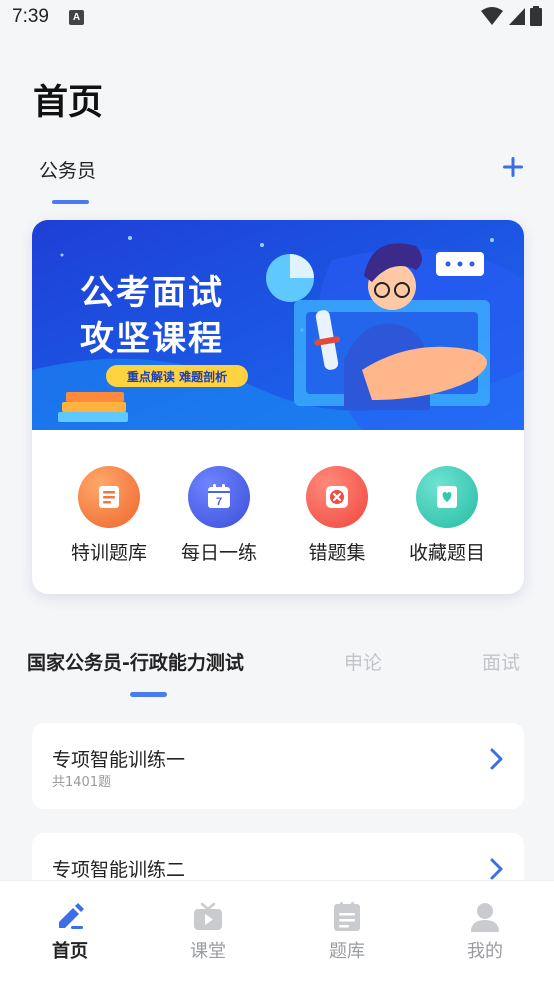 This screenshot has height=982, width=554. I want to click on list-icon, so click(347, 917).